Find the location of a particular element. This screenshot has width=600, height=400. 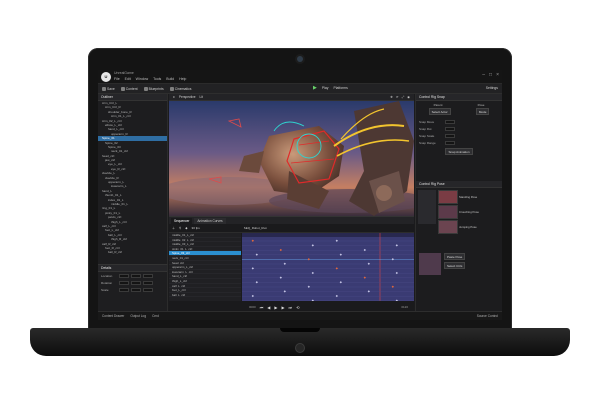

key-icon: ◆ is located at coordinates (186, 228).